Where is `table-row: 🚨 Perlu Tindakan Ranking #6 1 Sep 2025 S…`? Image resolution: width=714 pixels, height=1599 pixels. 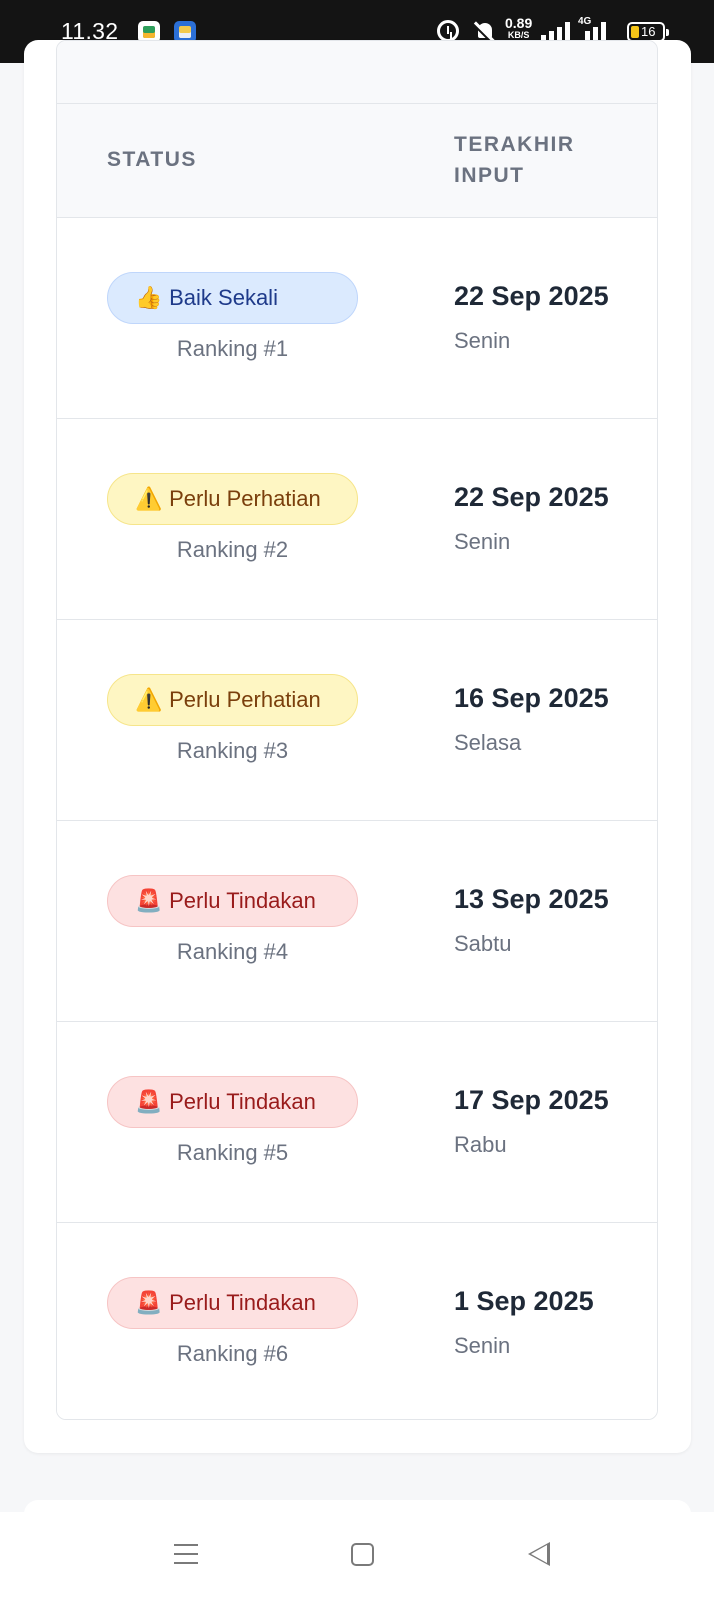 table-row: 🚨 Perlu Tindakan Ranking #6 1 Sep 2025 S… is located at coordinates (357, 1321).